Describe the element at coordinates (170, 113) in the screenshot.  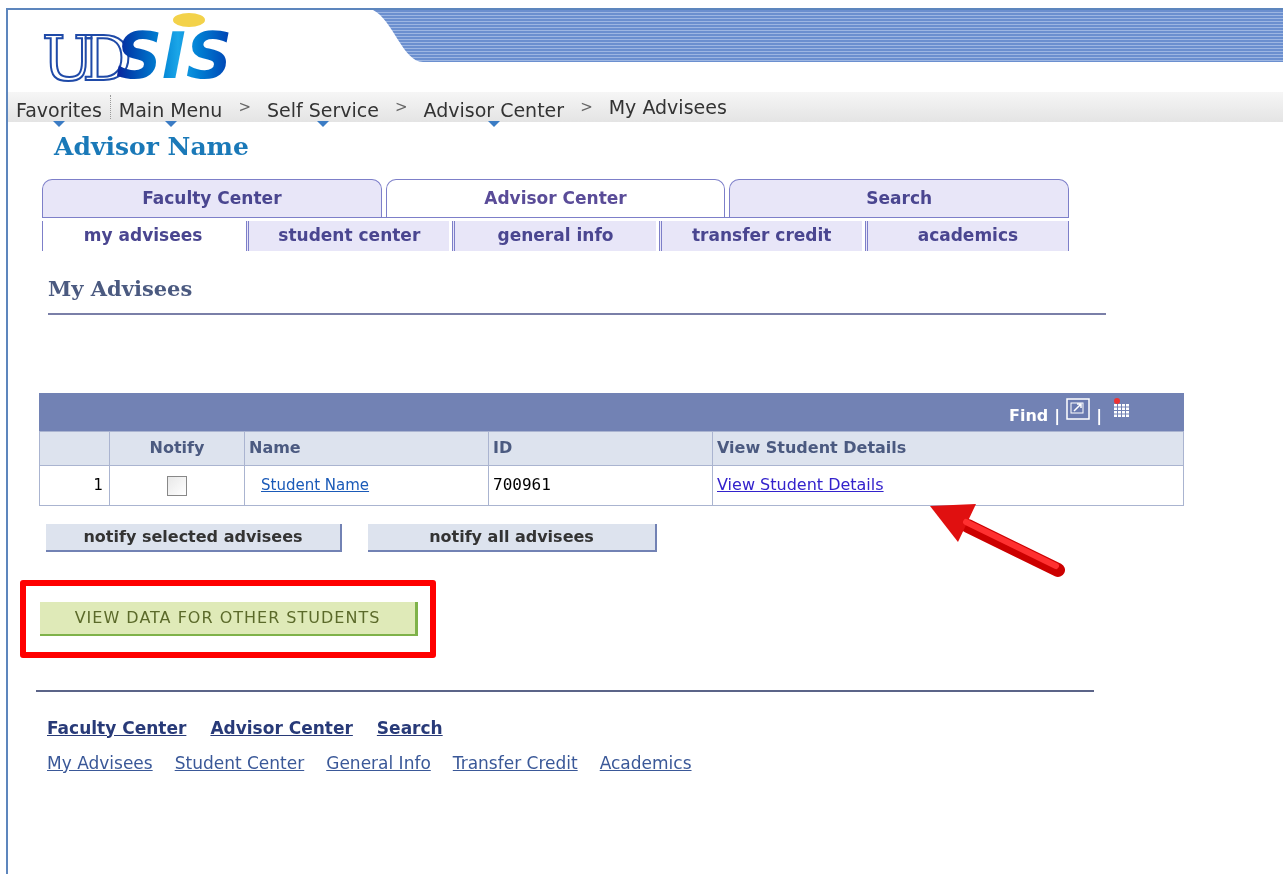
I see `breadcrumb-item: Main Menu` at that location.